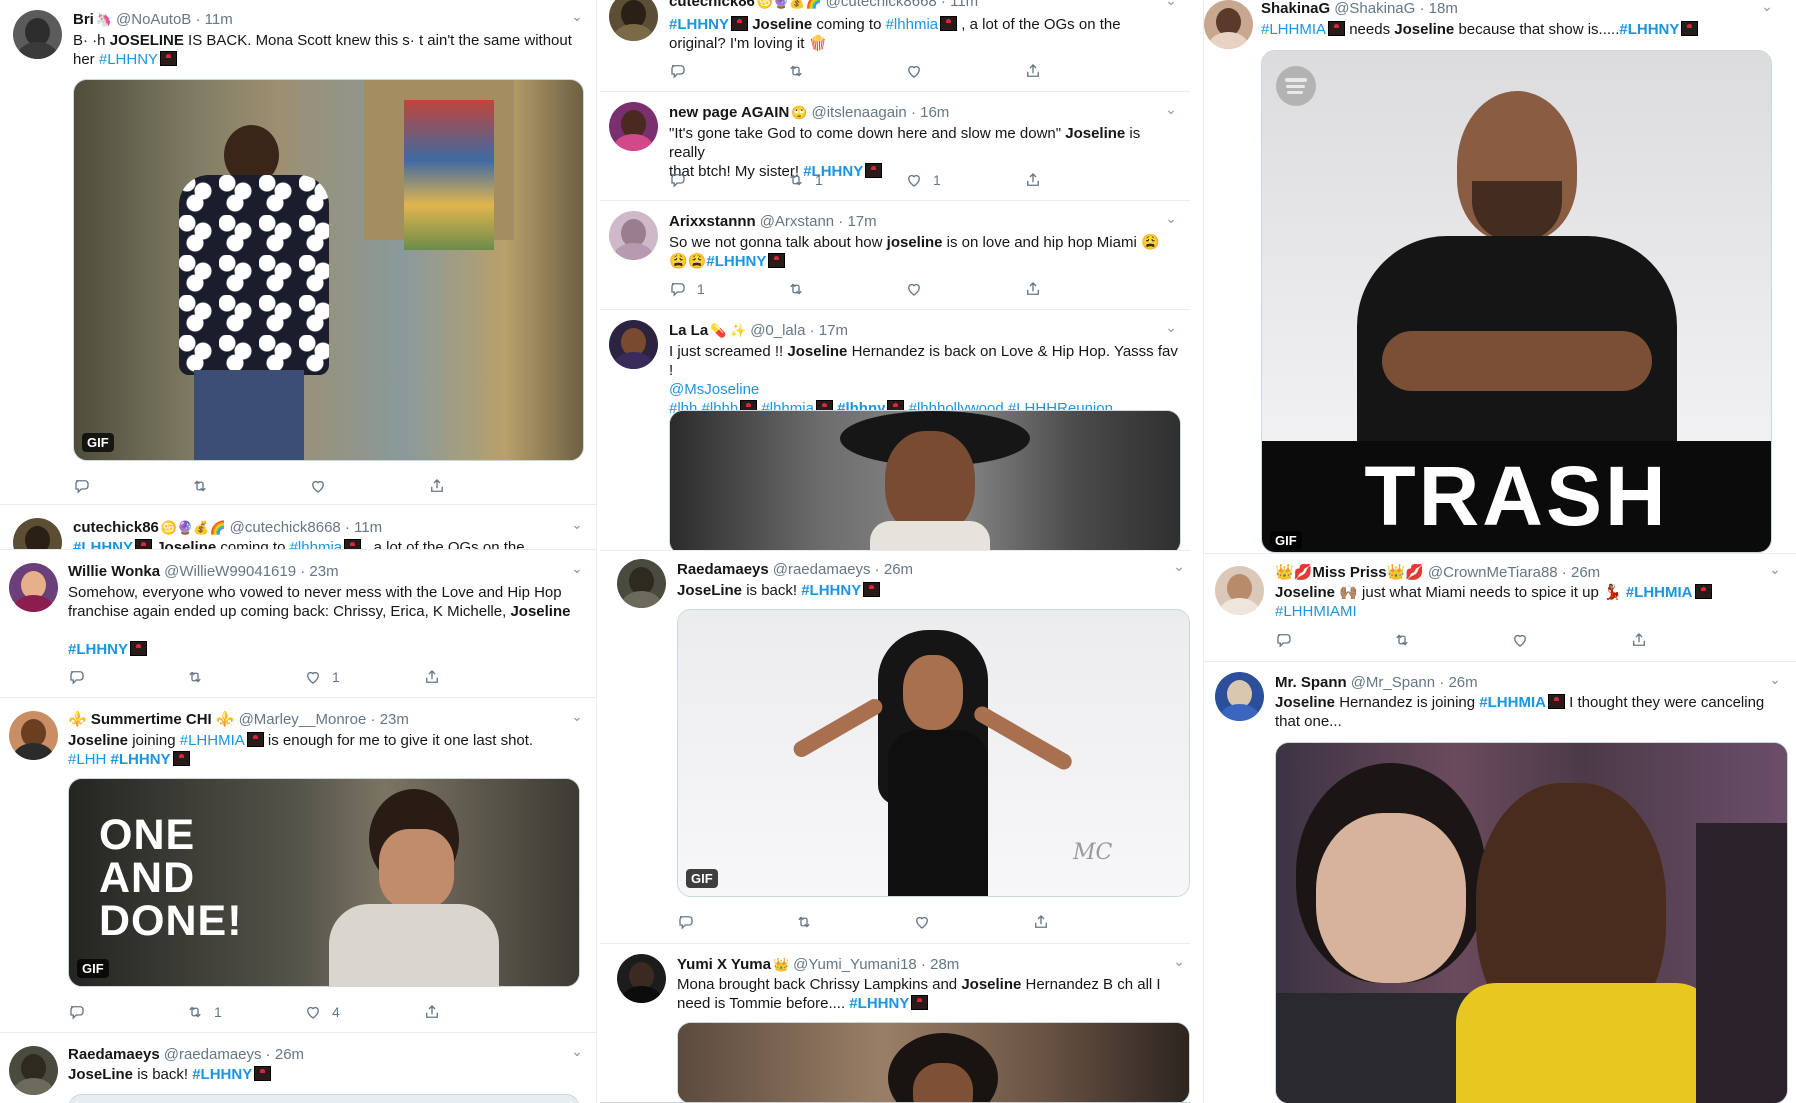 This screenshot has height=1103, width=1796. I want to click on tweet-media: TRASH GIF, so click(1516, 301).